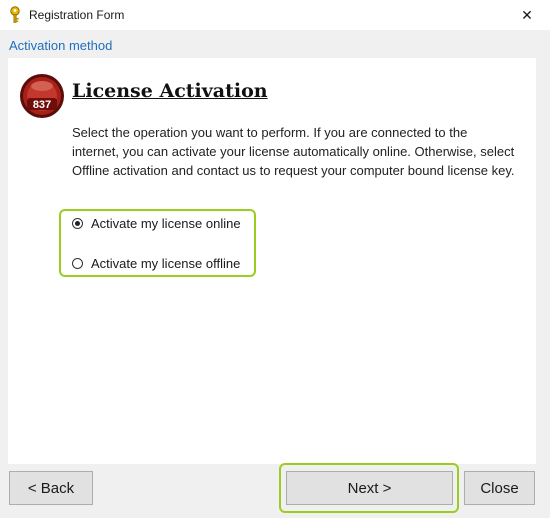 The image size is (550, 518). What do you see at coordinates (166, 263) in the screenshot?
I see `option-offline-label: Activate my license offline` at bounding box center [166, 263].